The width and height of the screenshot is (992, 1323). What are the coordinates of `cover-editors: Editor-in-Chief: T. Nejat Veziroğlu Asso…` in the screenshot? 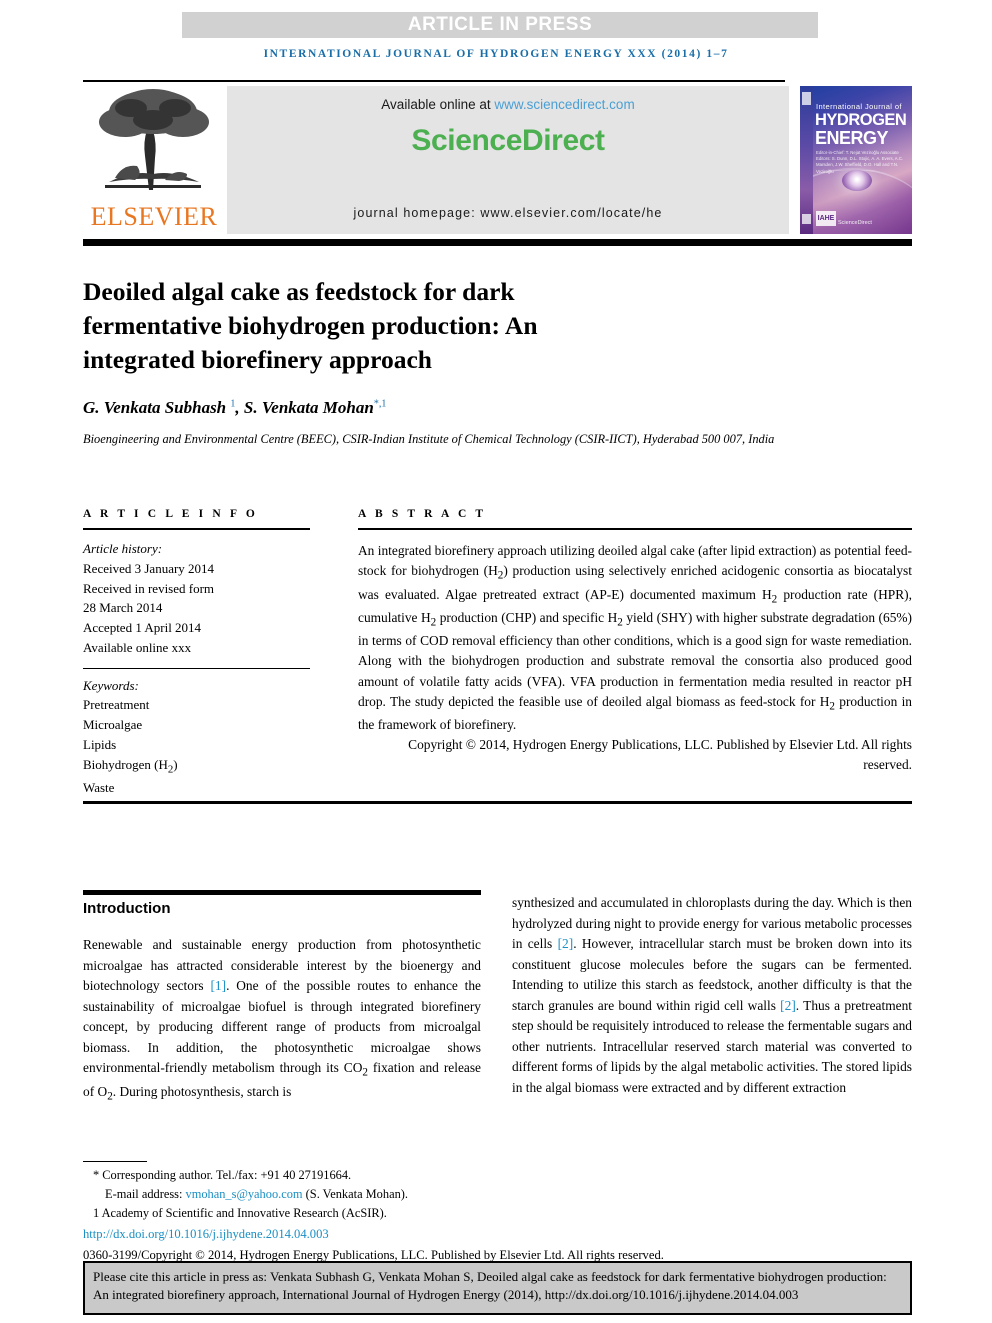 It's located at (860, 162).